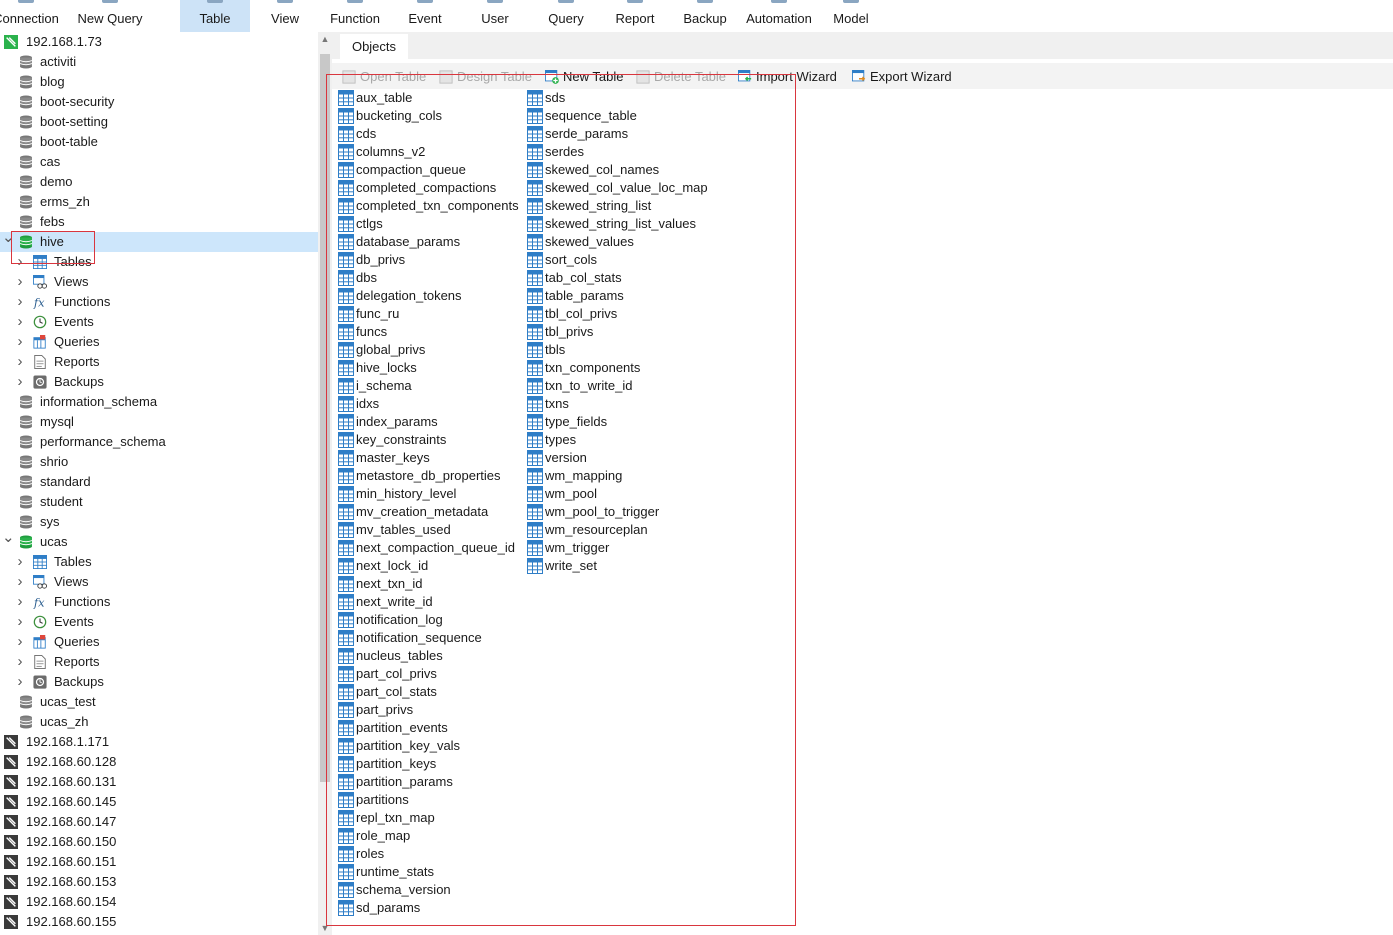 This screenshot has width=1393, height=935. What do you see at coordinates (325, 418) in the screenshot?
I see `scrollbar-thumb` at bounding box center [325, 418].